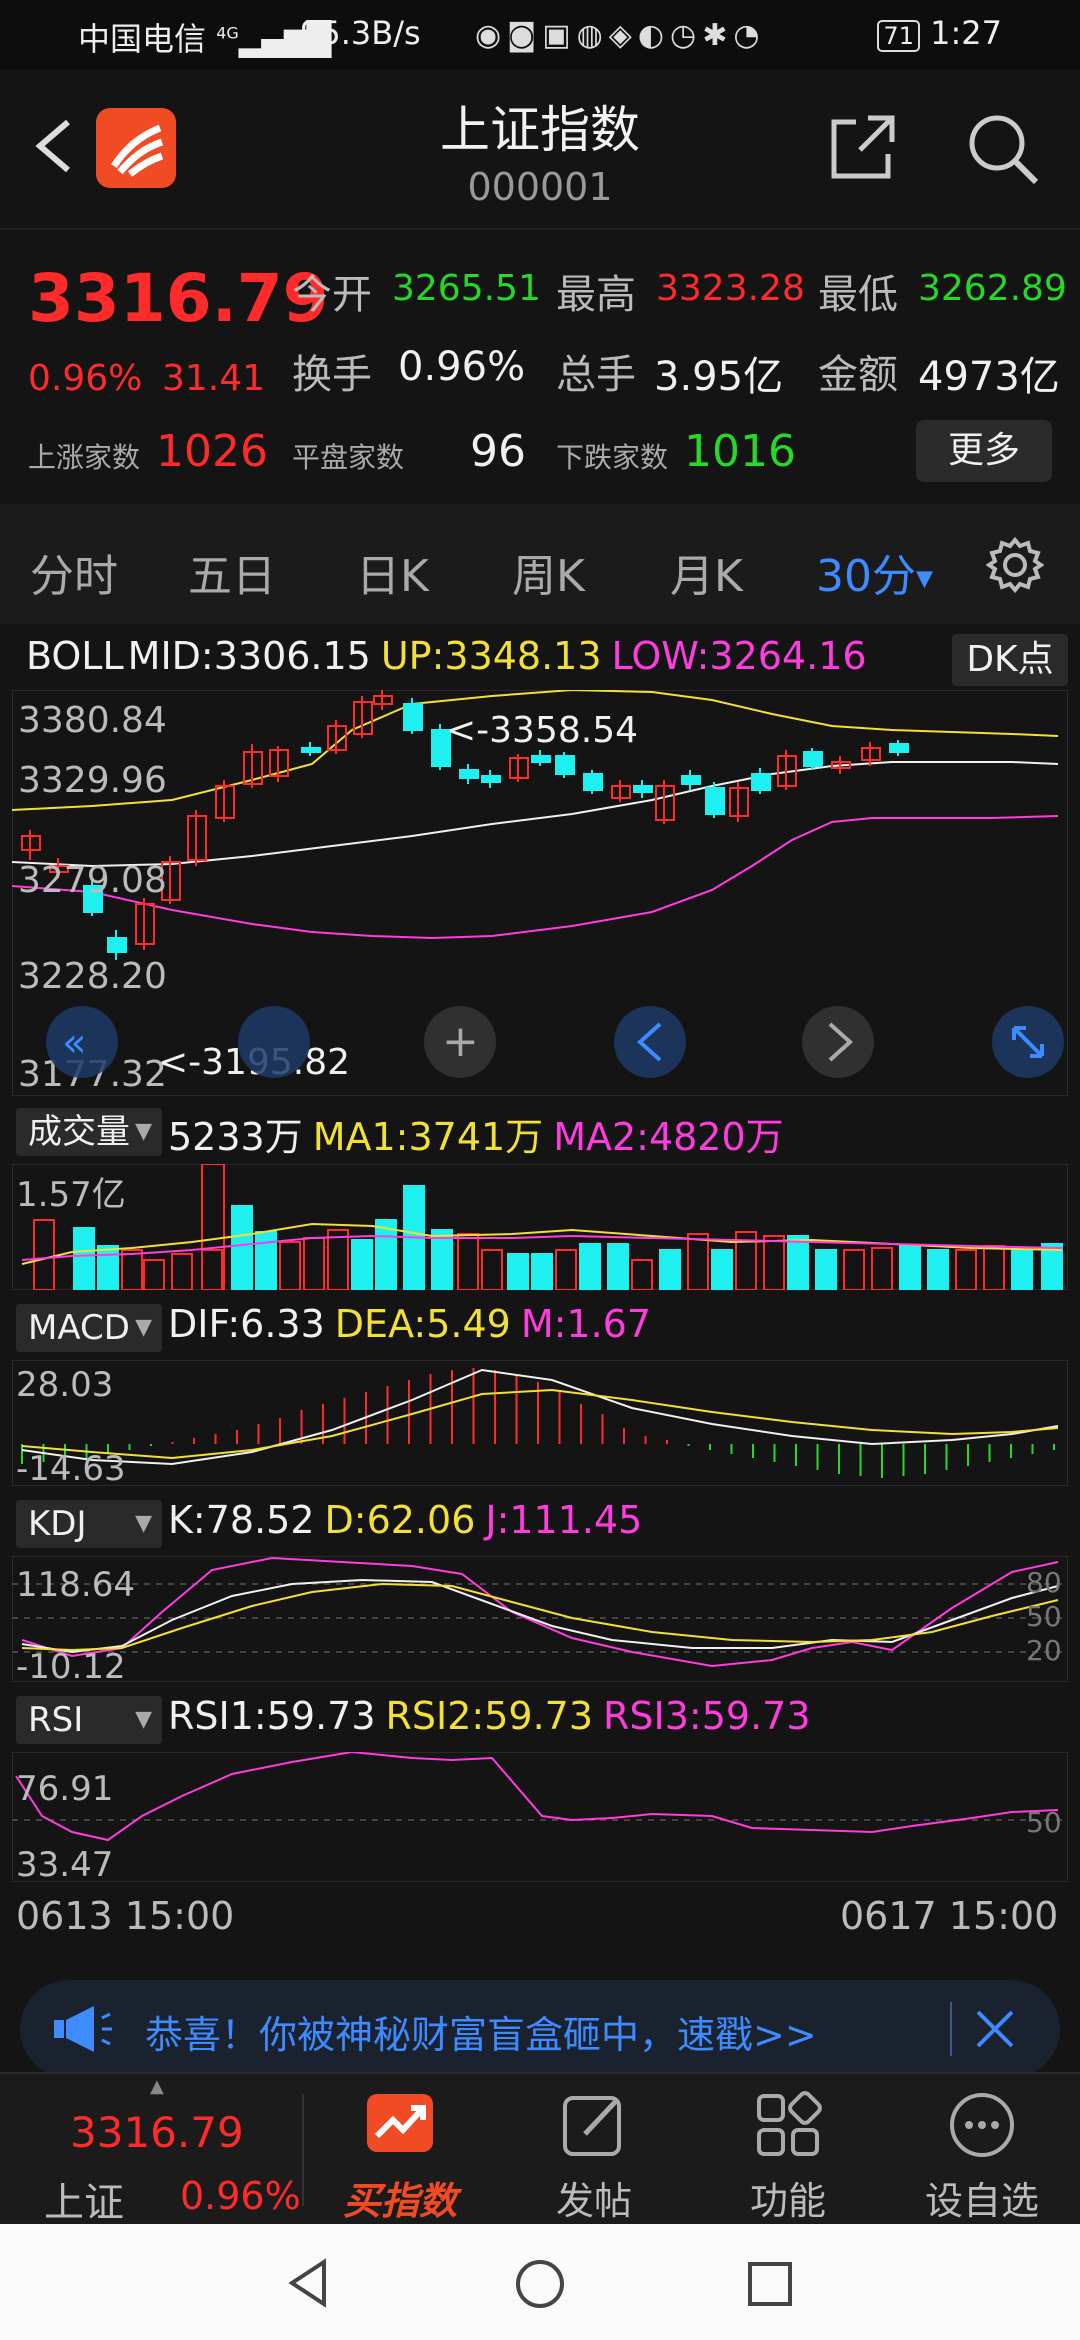 The height and width of the screenshot is (2340, 1080). I want to click on tab-monthly-k: 月K, so click(706, 572).